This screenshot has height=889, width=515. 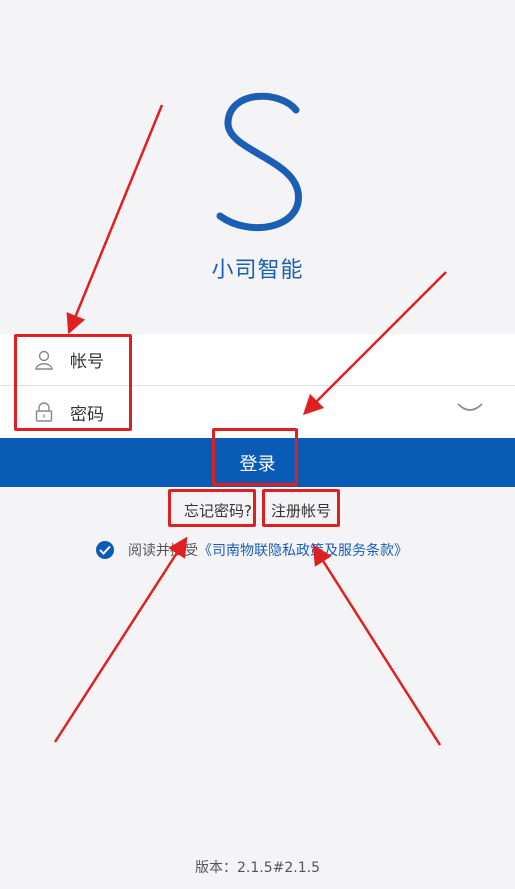 What do you see at coordinates (120, 639) in the screenshot?
I see `arrow-to-forgot` at bounding box center [120, 639].